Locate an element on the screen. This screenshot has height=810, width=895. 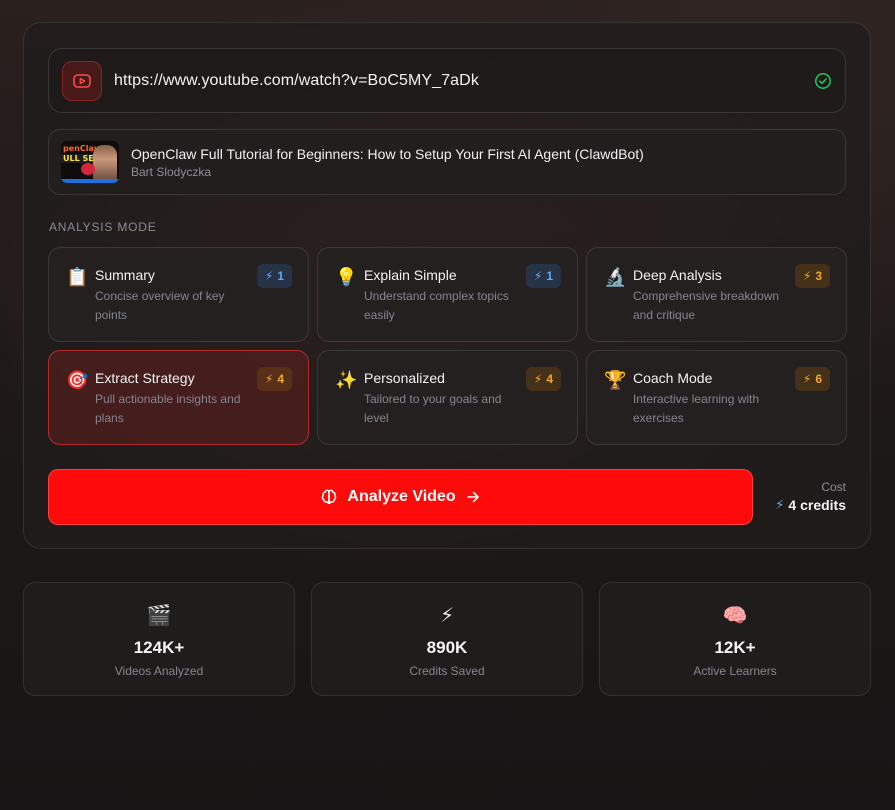
sparkles-icon: ✨ is located at coordinates (346, 380).